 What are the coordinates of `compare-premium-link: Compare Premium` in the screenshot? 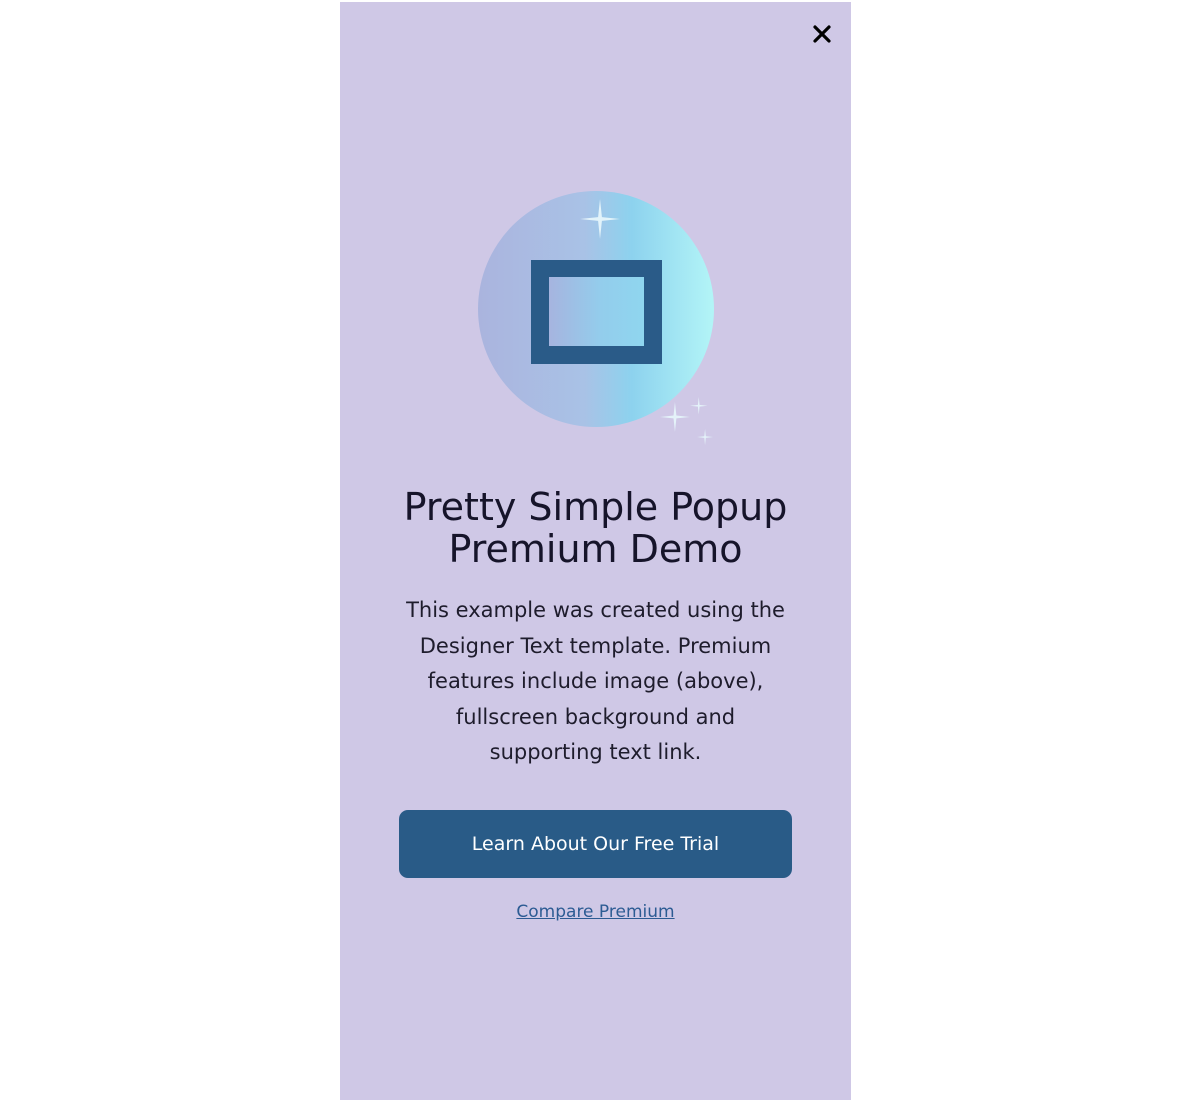 It's located at (595, 912).